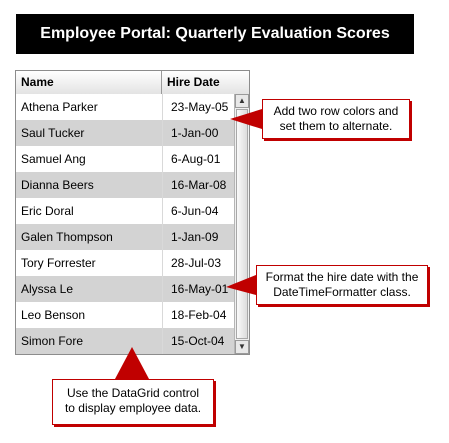  I want to click on table-row: Dianna Beers 16-Mar-08, so click(125, 185).